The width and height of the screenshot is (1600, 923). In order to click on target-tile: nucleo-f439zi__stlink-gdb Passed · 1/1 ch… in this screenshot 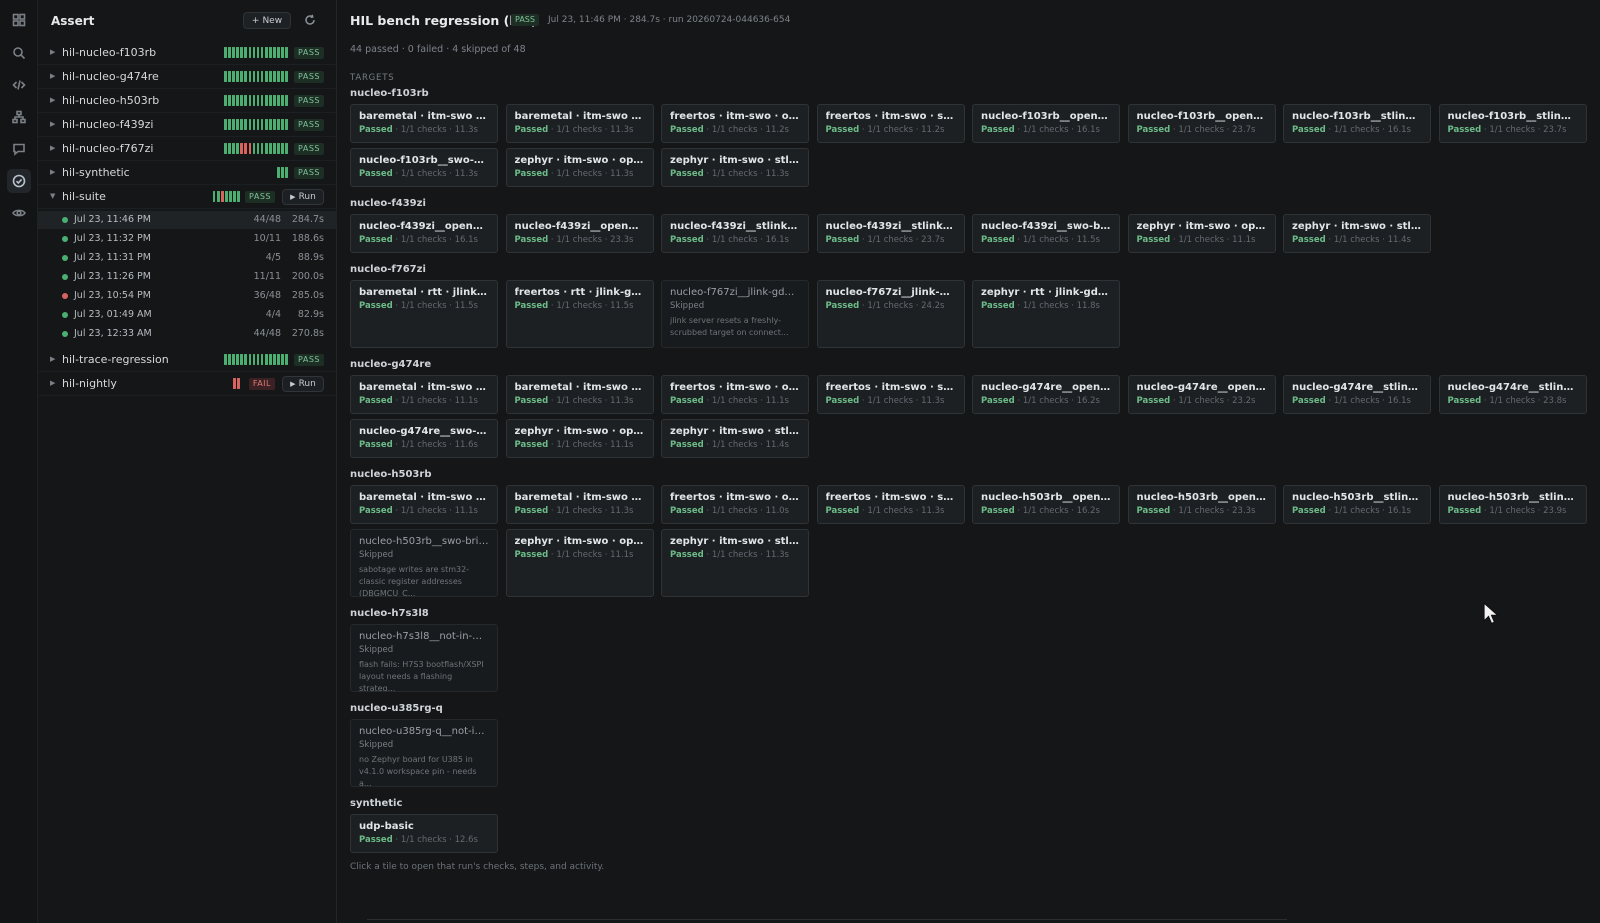, I will do `click(735, 233)`.